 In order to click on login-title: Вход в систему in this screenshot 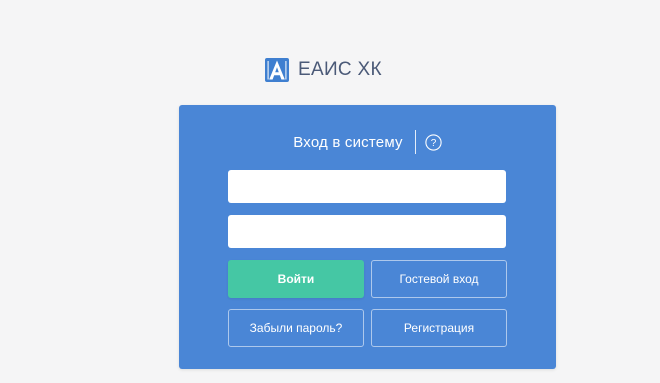, I will do `click(348, 142)`.